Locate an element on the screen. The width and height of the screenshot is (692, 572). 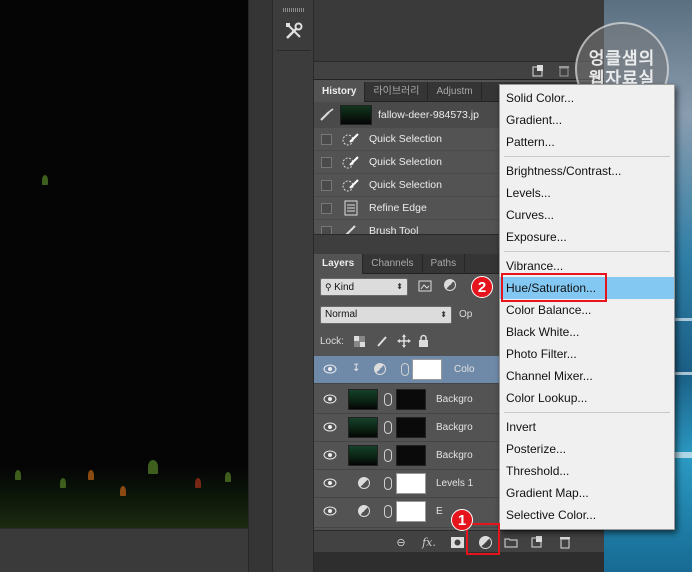
delete-layer-icon is located at coordinates (565, 542).